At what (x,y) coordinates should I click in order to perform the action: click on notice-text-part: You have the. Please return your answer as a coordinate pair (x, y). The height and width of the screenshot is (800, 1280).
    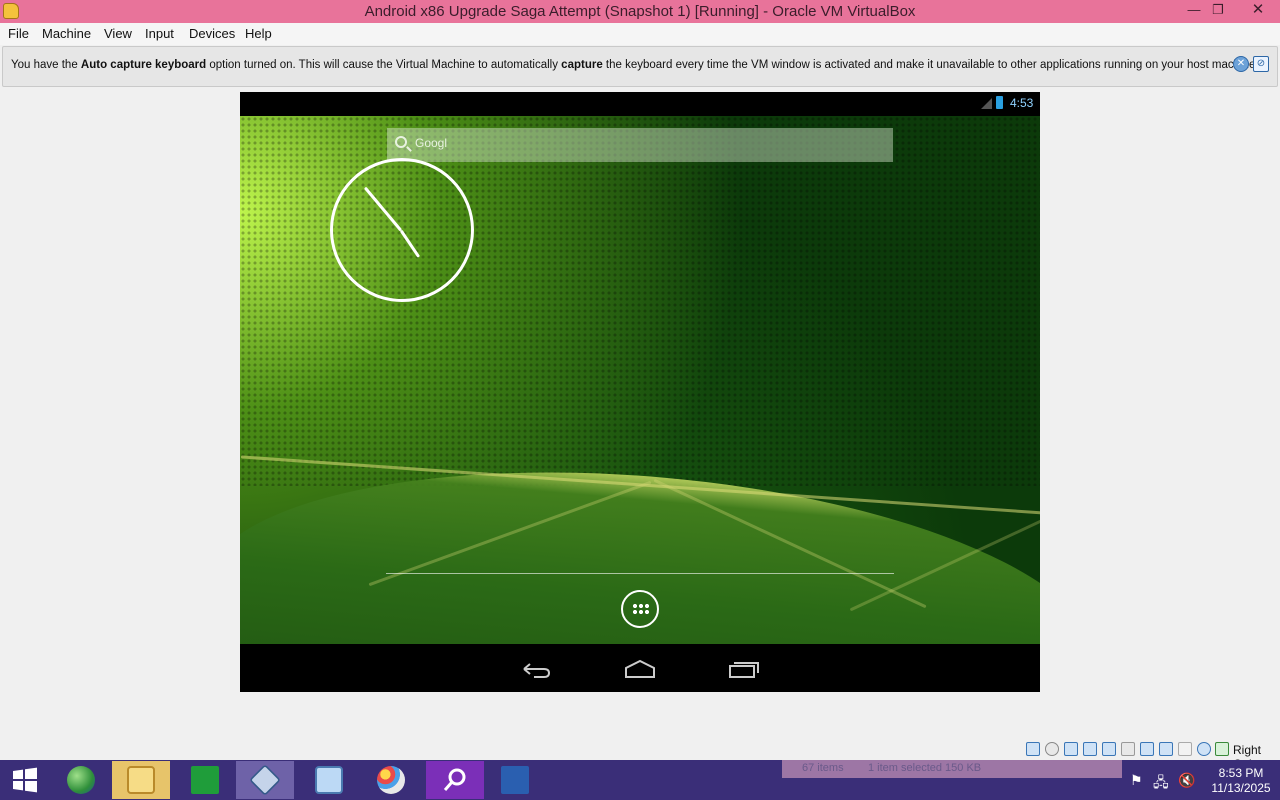
    Looking at the image, I should click on (46, 65).